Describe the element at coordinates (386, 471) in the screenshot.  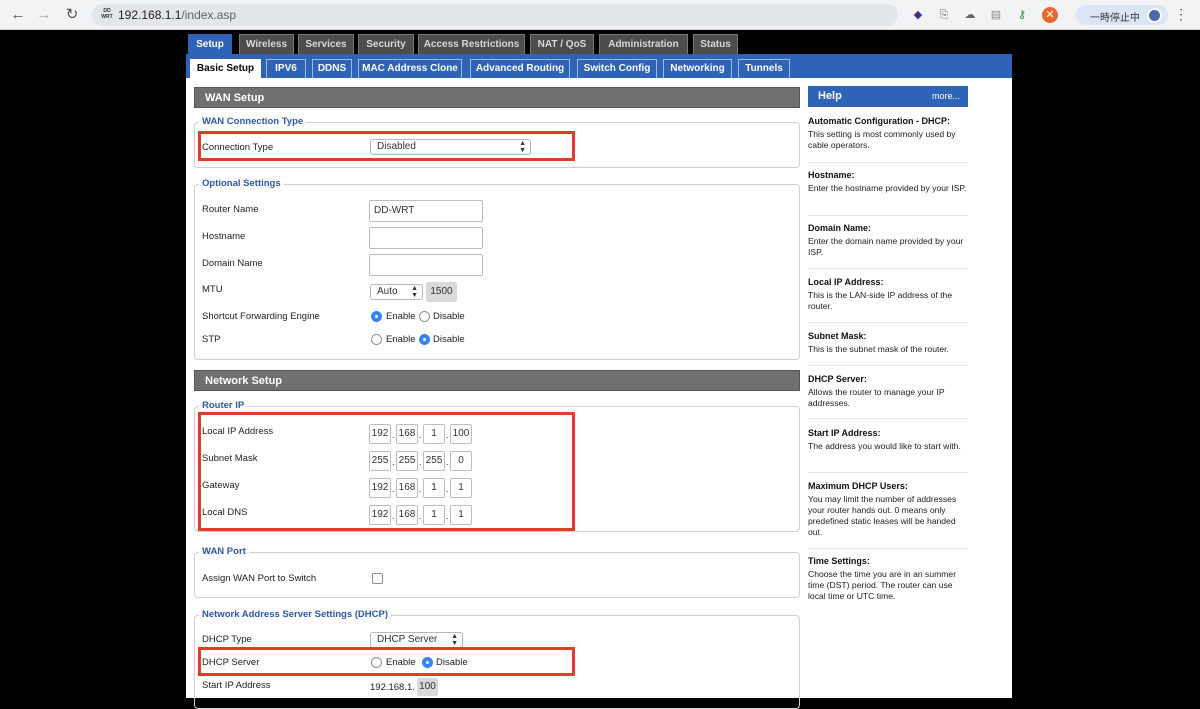
I see `highlight-router-ip` at that location.